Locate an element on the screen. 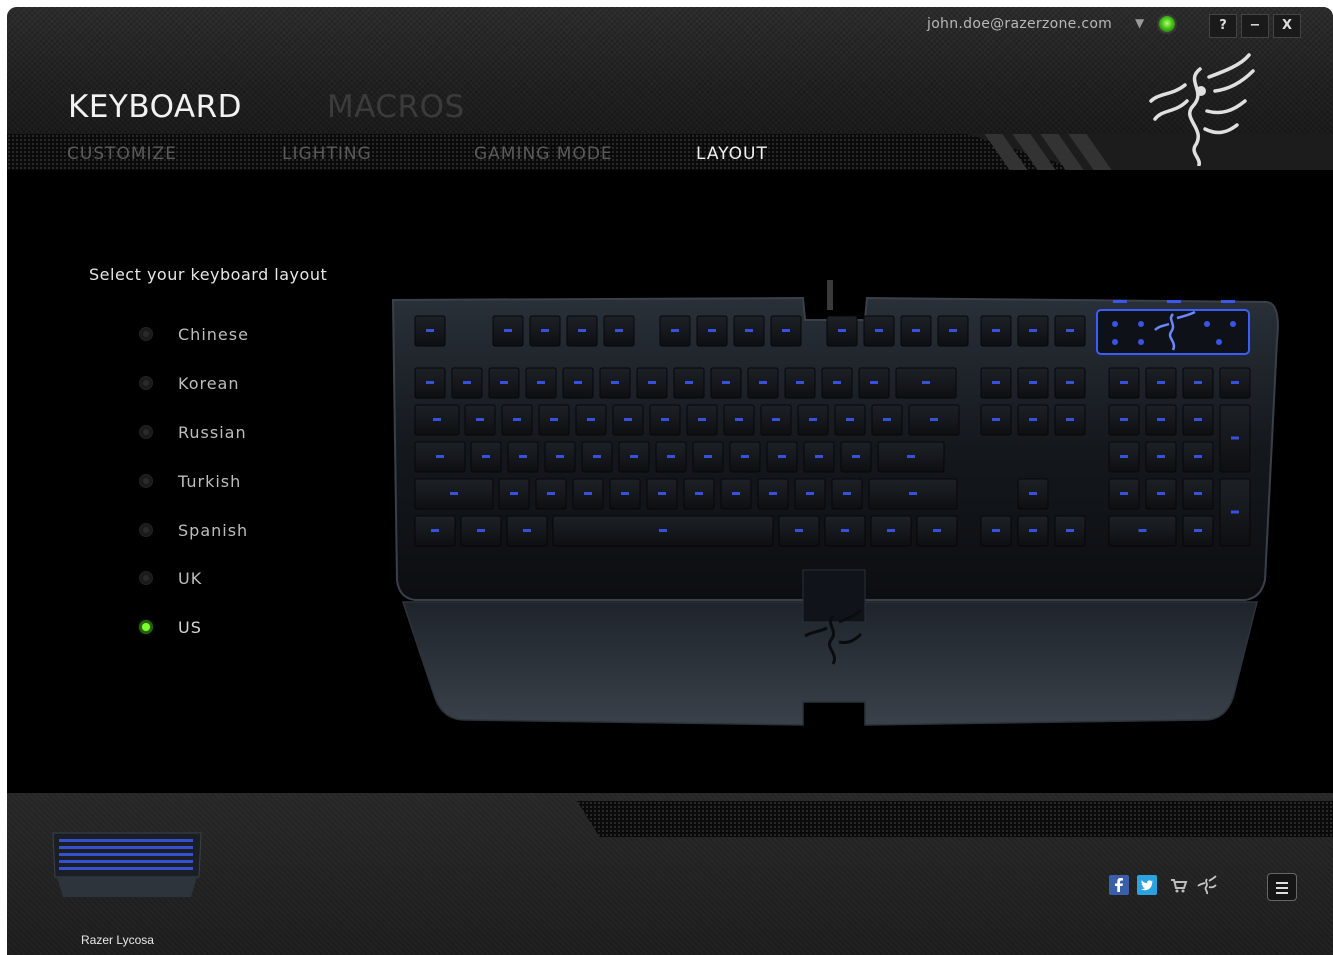 This screenshot has height=955, width=1333. window-controls: ? − X is located at coordinates (1257, 26).